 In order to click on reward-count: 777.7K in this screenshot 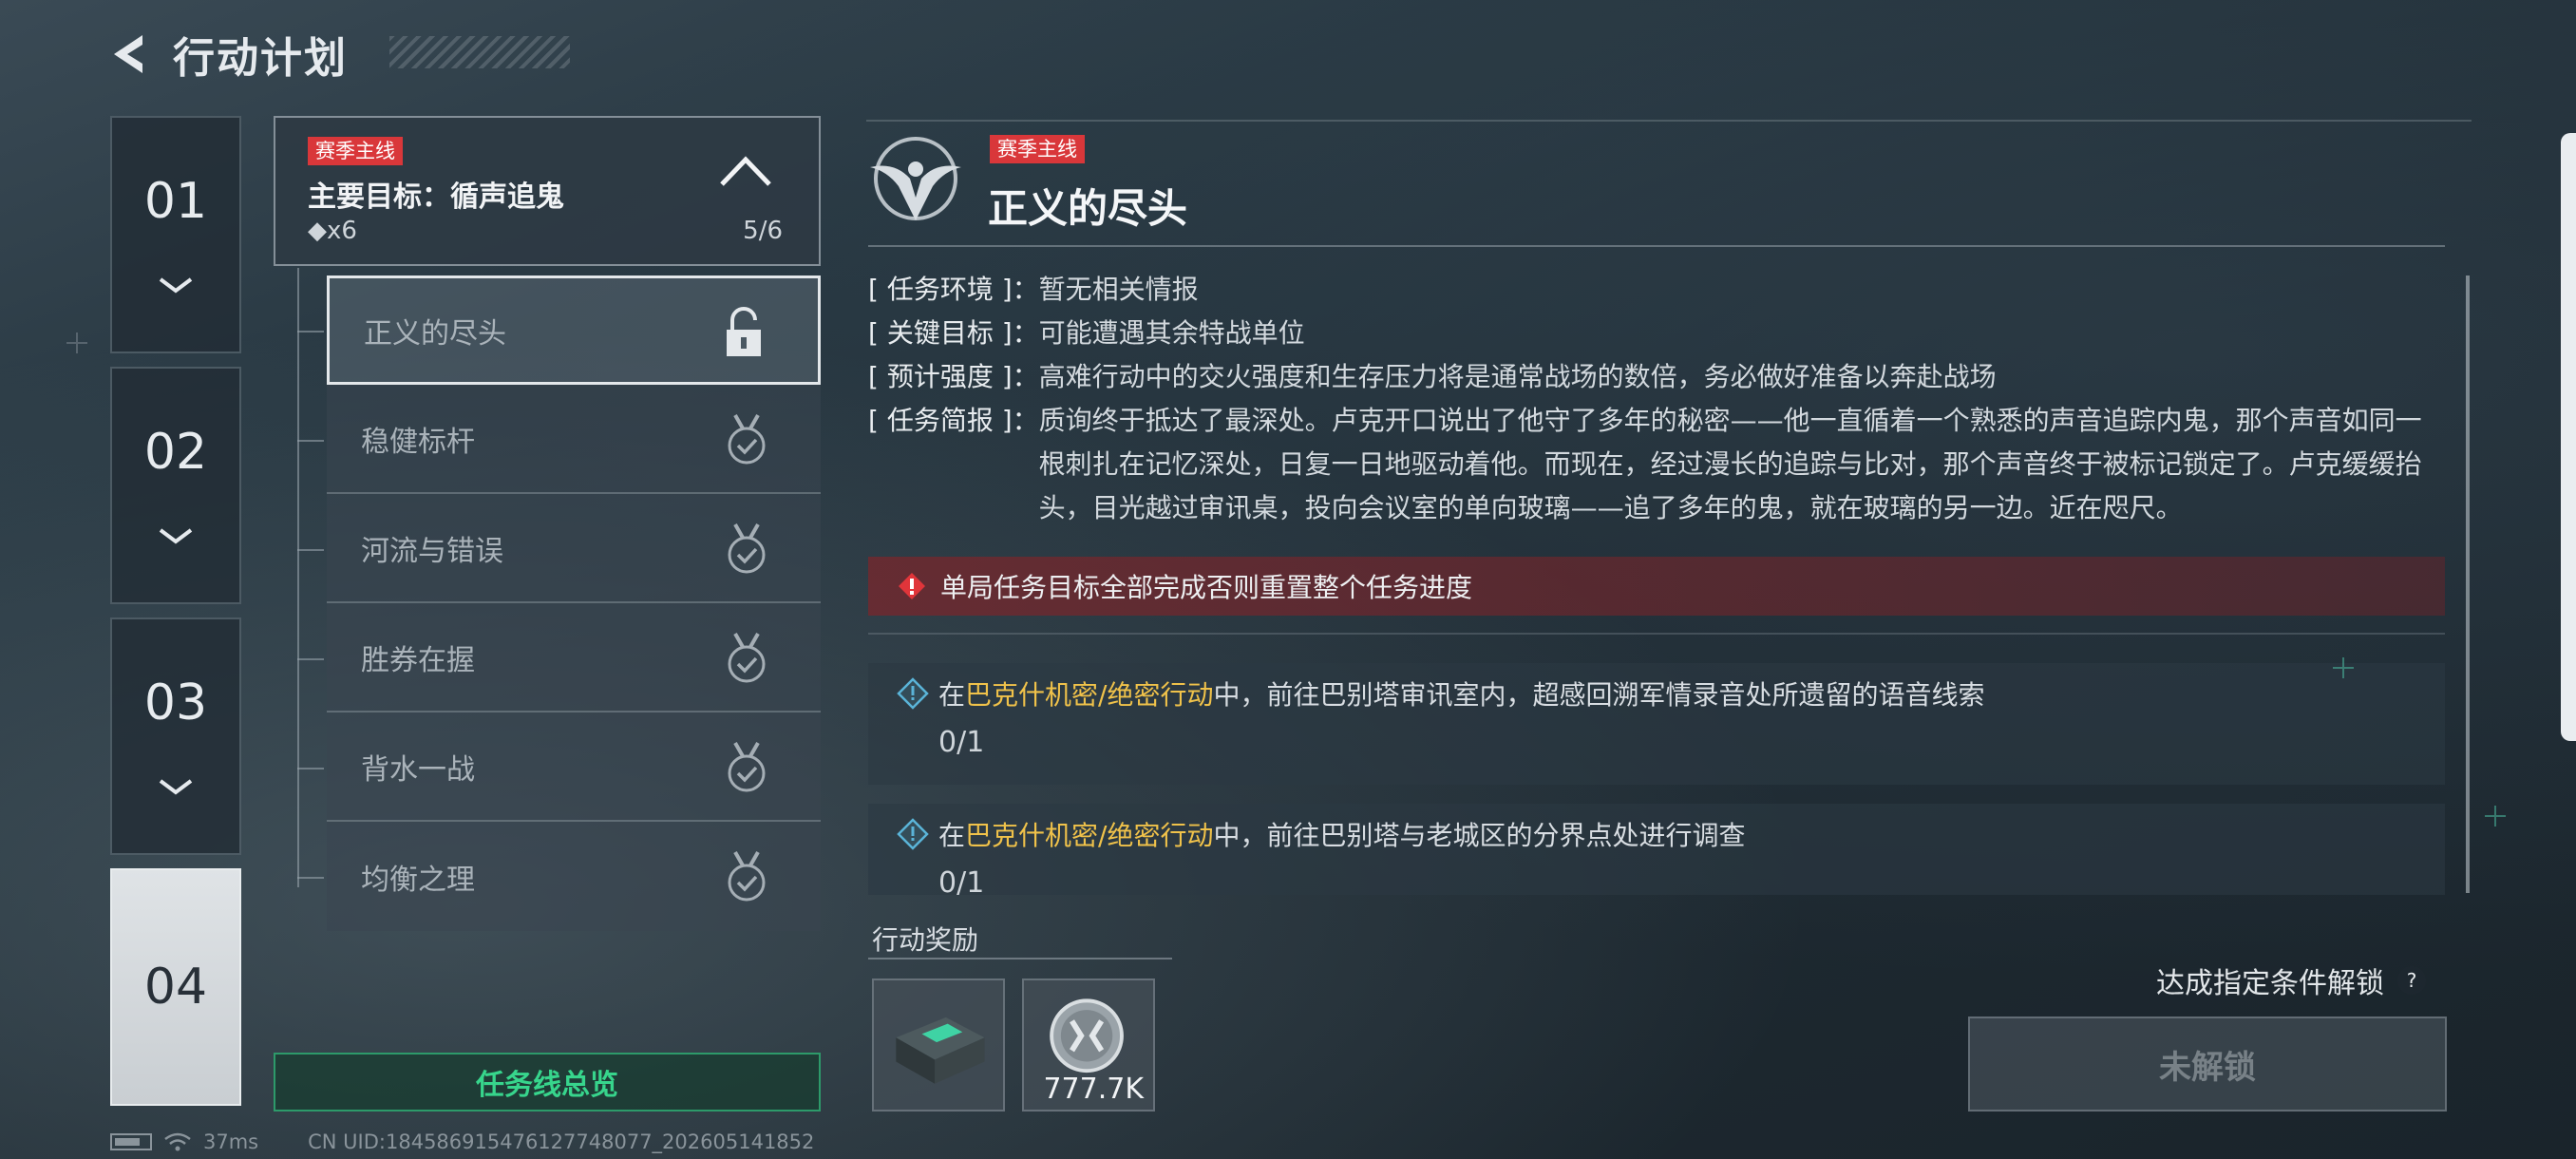, I will do `click(1093, 1089)`.